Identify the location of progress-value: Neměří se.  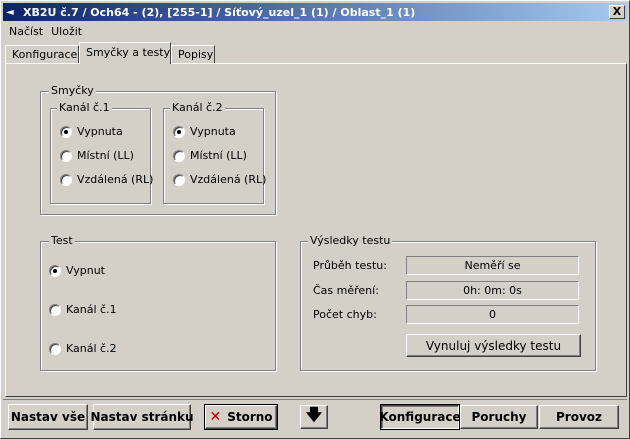
(492, 265).